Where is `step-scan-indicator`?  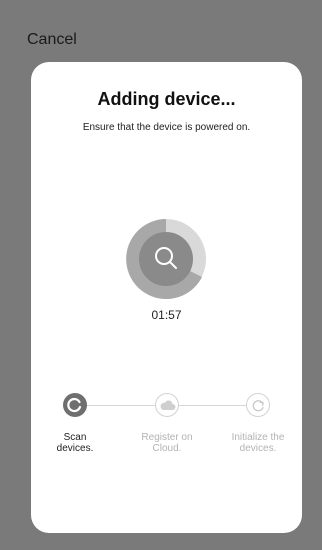
step-scan-indicator is located at coordinates (75, 405).